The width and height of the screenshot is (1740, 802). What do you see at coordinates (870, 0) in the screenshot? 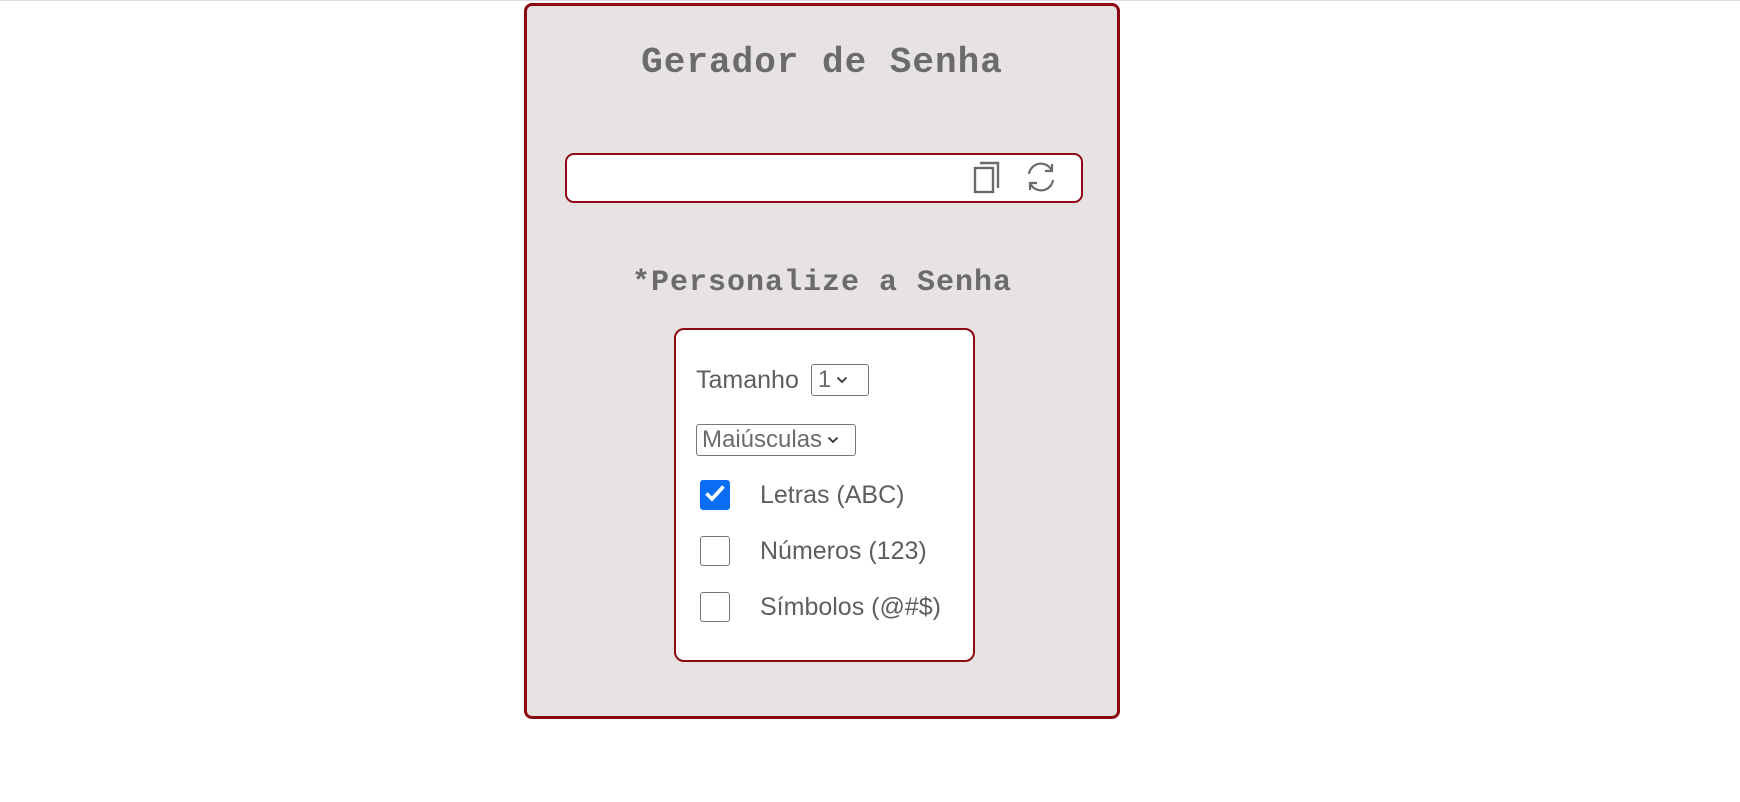
I see `top-divider` at bounding box center [870, 0].